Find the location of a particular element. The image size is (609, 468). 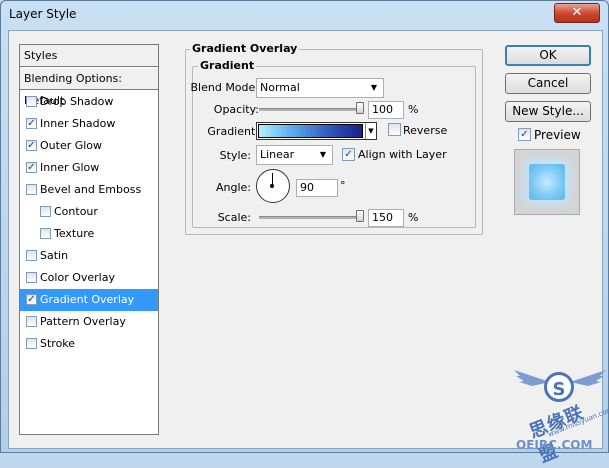

angle-unit: ° is located at coordinates (343, 185).